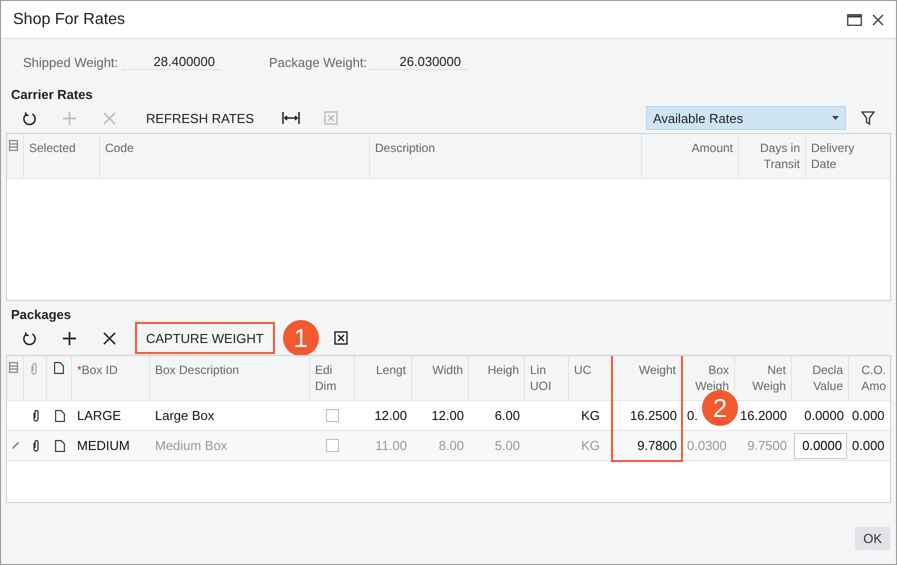 The image size is (897, 565). What do you see at coordinates (418, 62) in the screenshot?
I see `field-value: 26.030000` at bounding box center [418, 62].